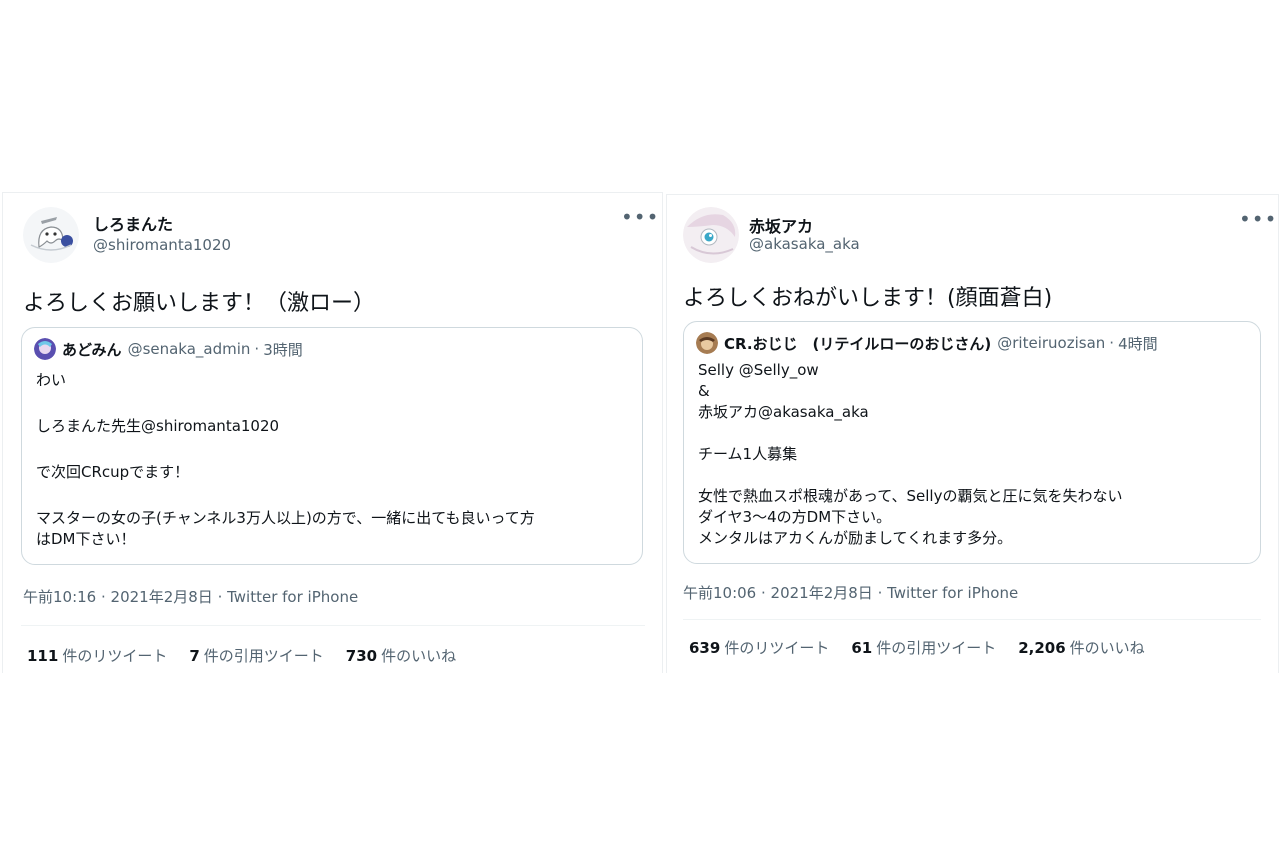 The width and height of the screenshot is (1280, 864). I want to click on avatar-akasaka, so click(711, 235).